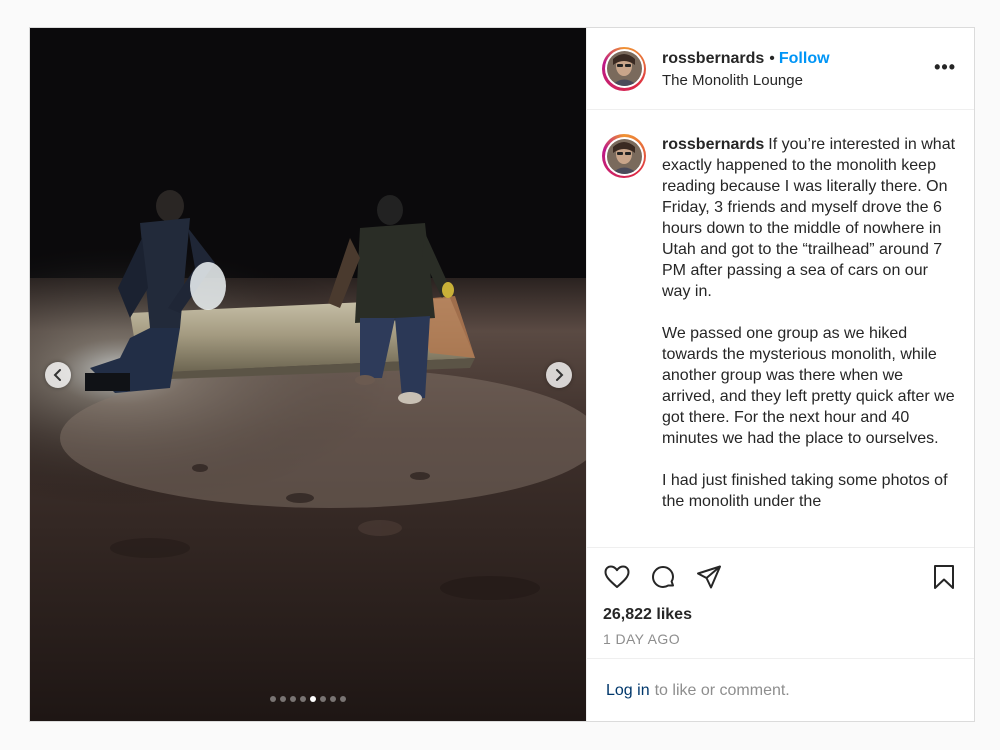  Describe the element at coordinates (313, 699) in the screenshot. I see `carousel-dot-active` at that location.